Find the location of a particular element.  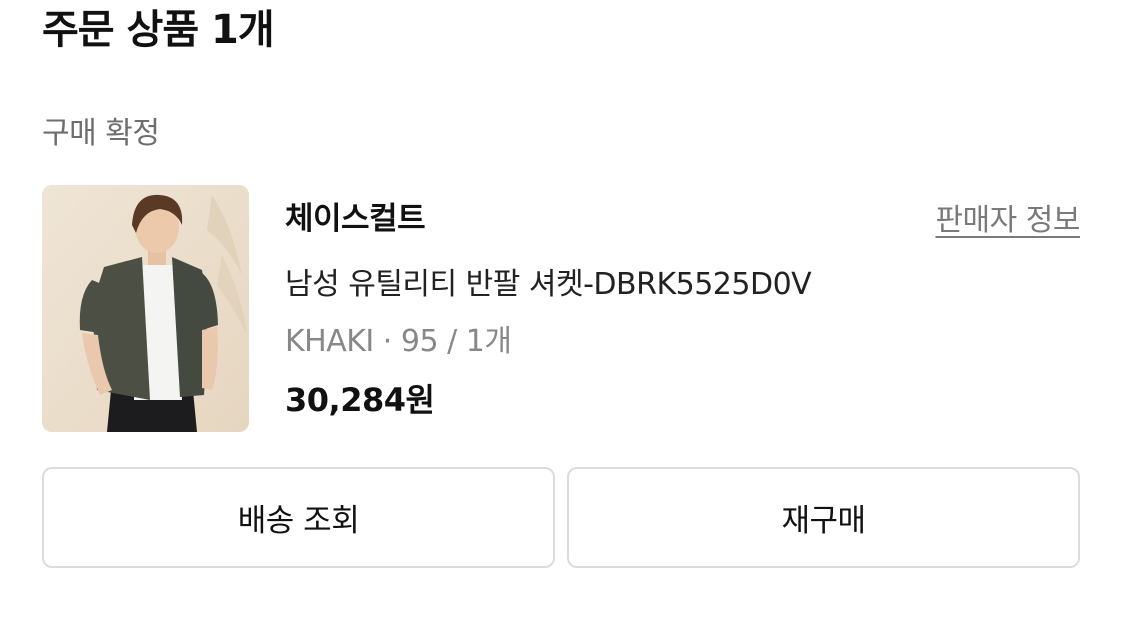

brand-name: 체이스컬트 is located at coordinates (355, 219).